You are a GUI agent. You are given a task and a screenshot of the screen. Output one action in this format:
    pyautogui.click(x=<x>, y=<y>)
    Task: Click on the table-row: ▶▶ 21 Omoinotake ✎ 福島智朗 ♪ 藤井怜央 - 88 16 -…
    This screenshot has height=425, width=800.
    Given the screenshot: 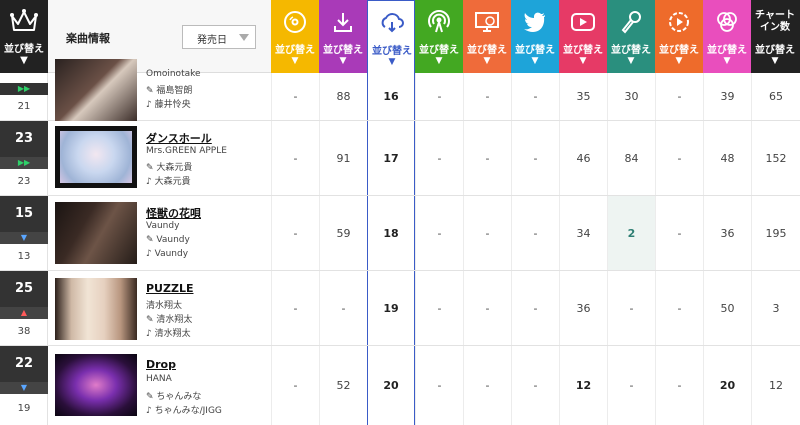 What is the action you would take?
    pyautogui.click(x=400, y=90)
    